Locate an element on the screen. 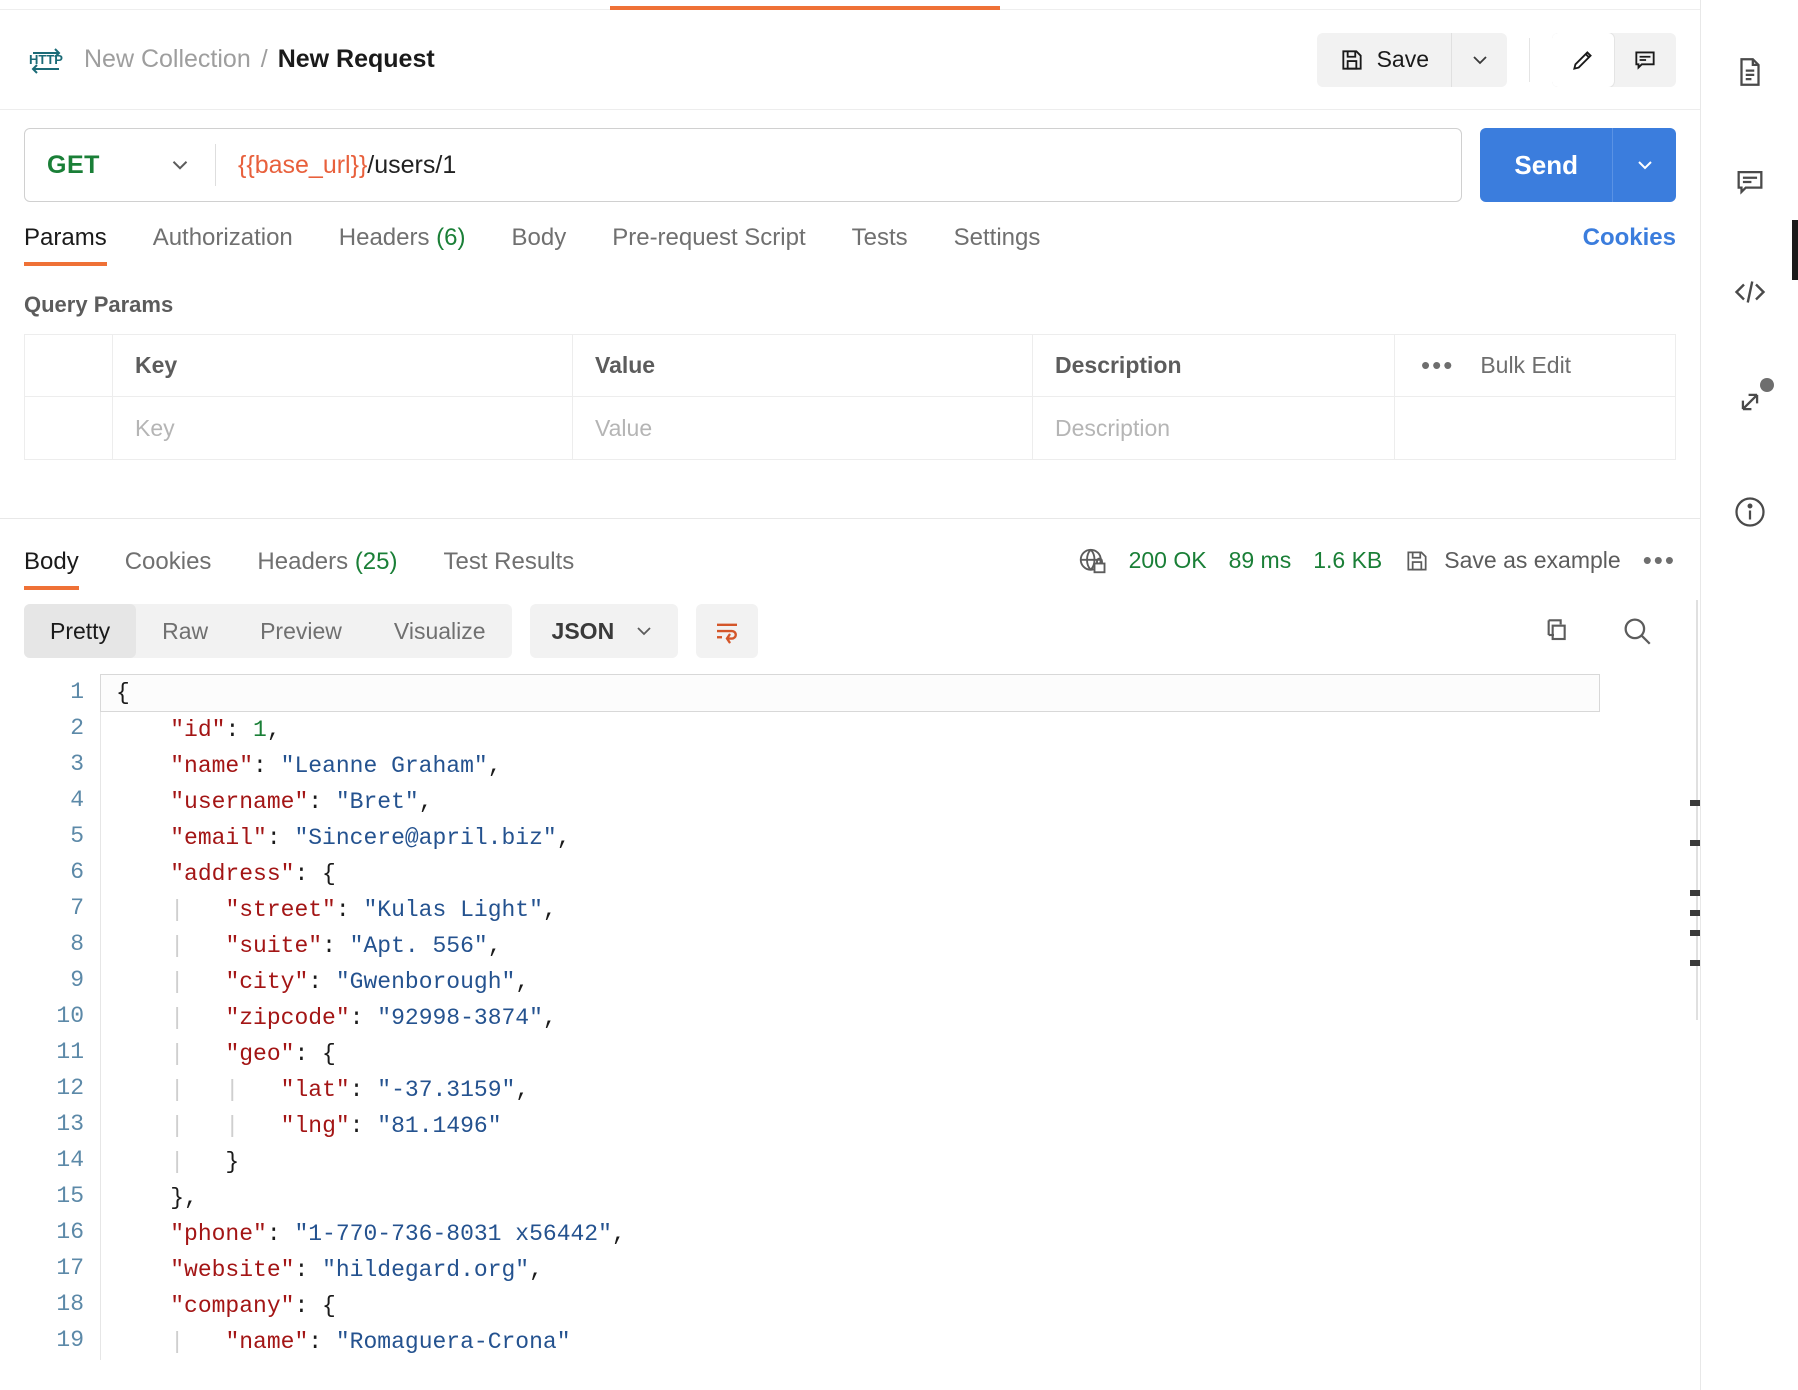 The width and height of the screenshot is (1798, 1390). info-icon is located at coordinates (1750, 512).